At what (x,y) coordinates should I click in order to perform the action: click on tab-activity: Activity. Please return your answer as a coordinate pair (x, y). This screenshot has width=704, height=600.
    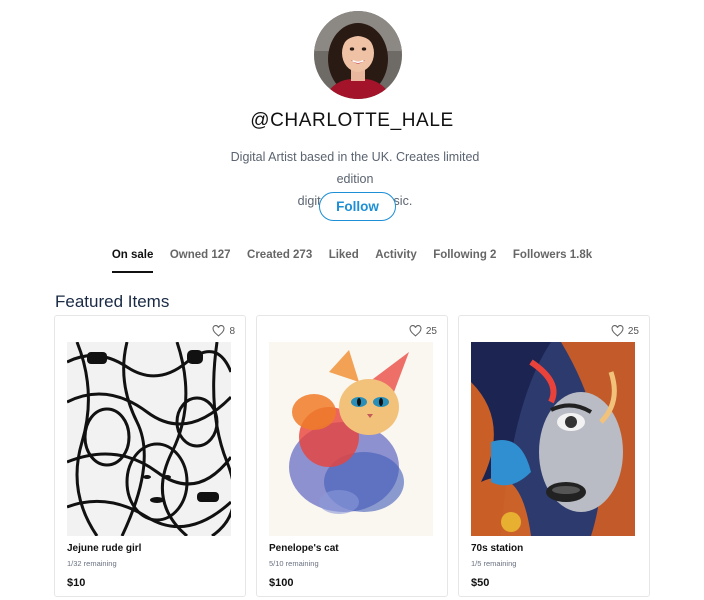
    Looking at the image, I should click on (396, 261).